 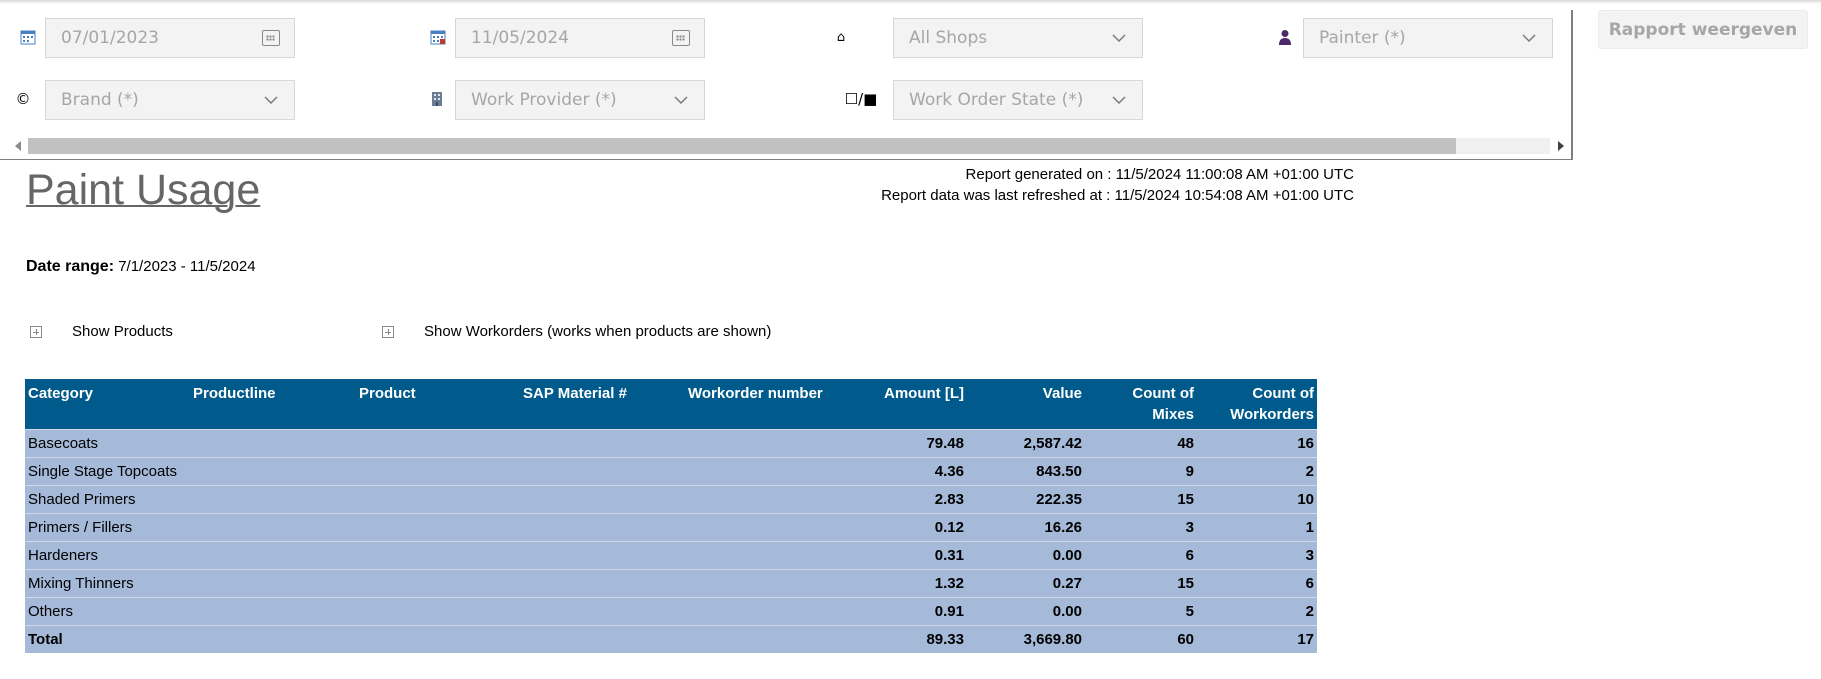 I want to click on amount-cell: 1.32, so click(x=909, y=582).